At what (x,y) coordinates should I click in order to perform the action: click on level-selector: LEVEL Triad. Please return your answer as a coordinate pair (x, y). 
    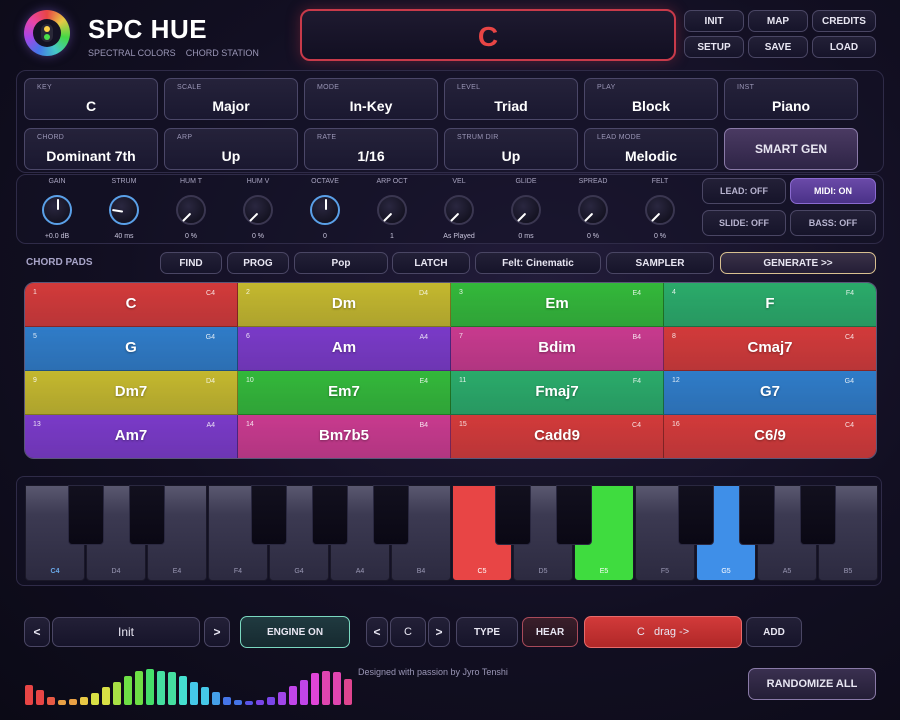
    Looking at the image, I should click on (511, 99).